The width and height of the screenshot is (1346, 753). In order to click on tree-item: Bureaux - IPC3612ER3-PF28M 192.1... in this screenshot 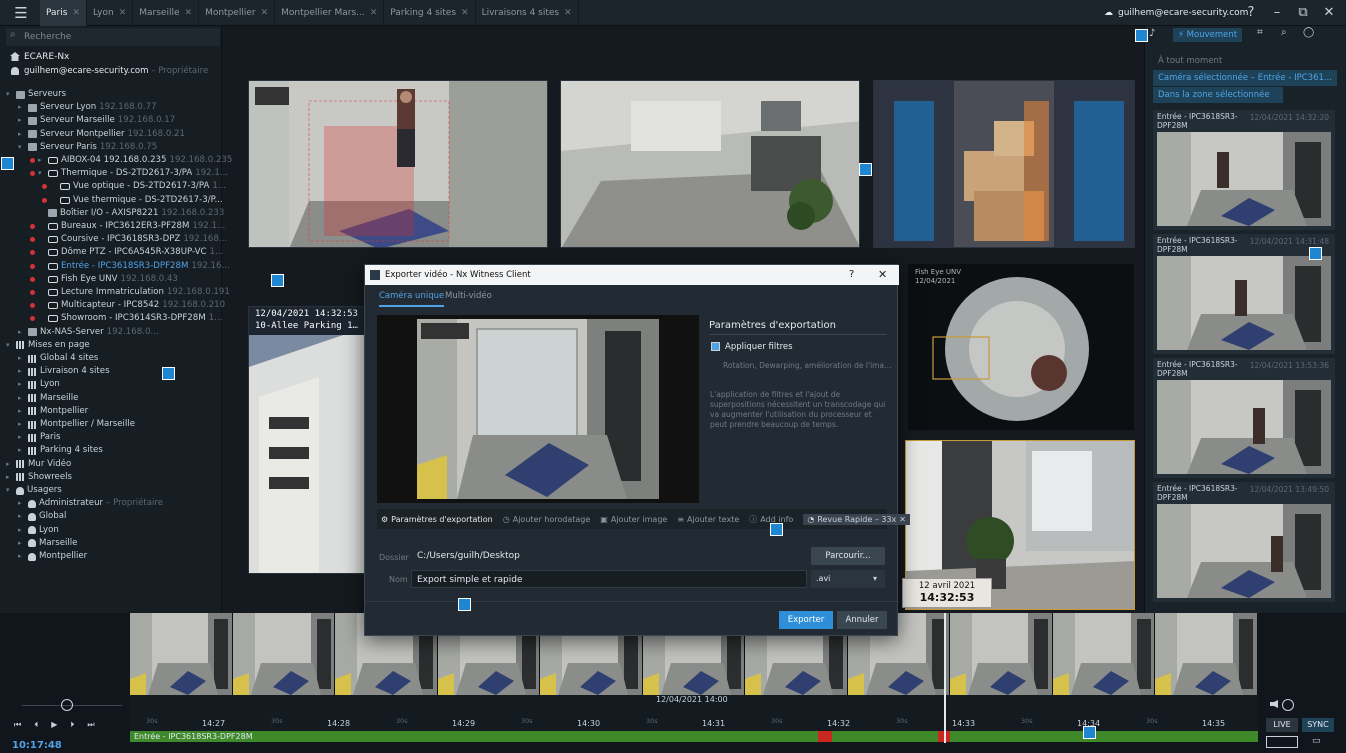, I will do `click(127, 226)`.